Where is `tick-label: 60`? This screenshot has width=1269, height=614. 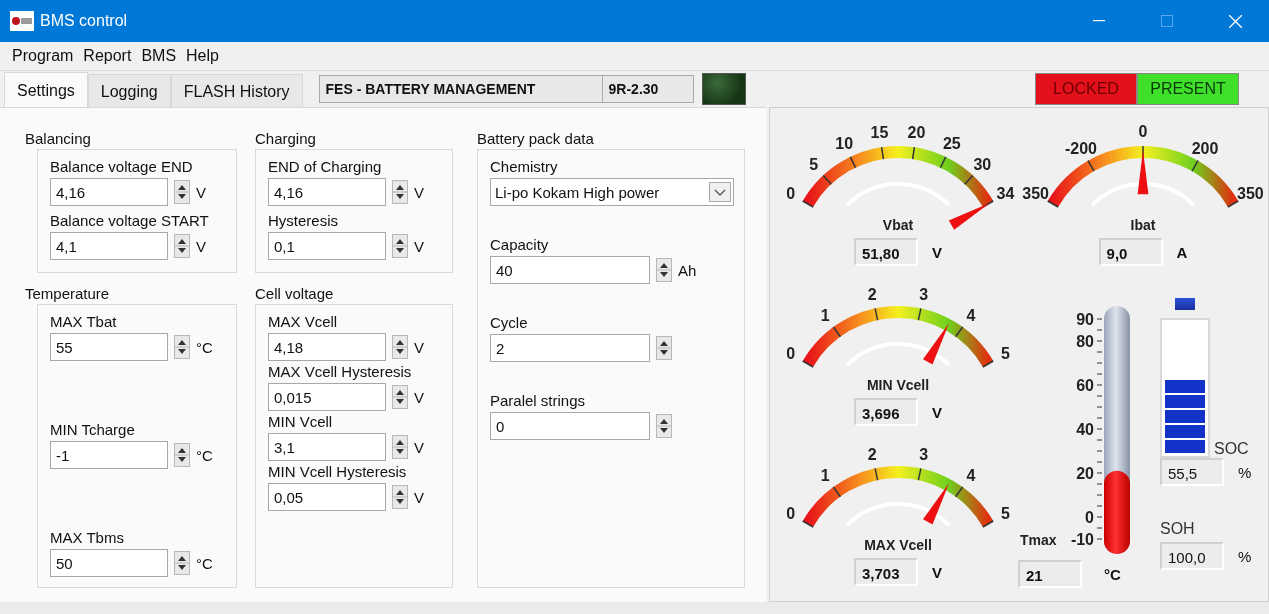 tick-label: 60 is located at coordinates (1085, 385).